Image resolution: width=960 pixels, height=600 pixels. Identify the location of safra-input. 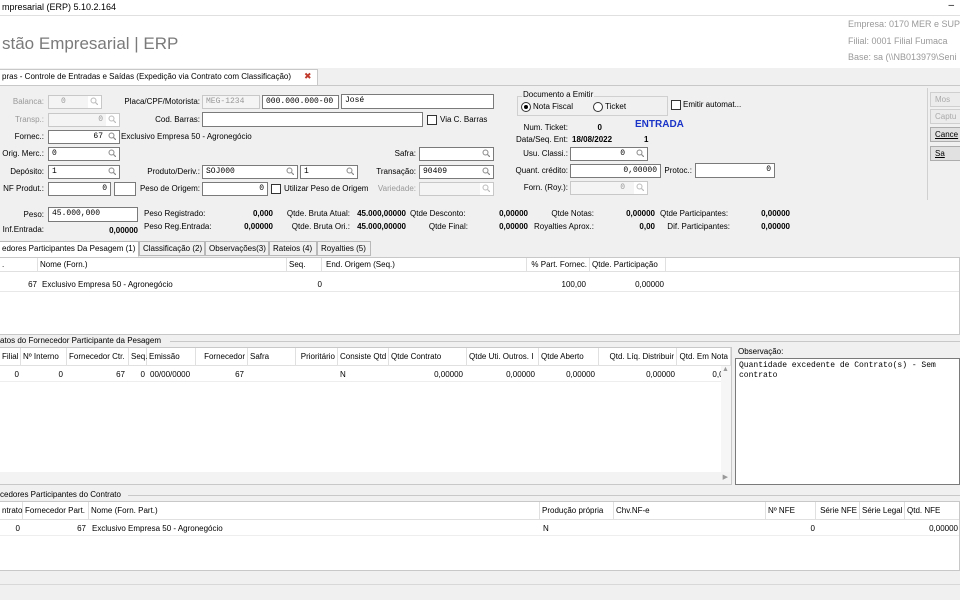
(456, 154).